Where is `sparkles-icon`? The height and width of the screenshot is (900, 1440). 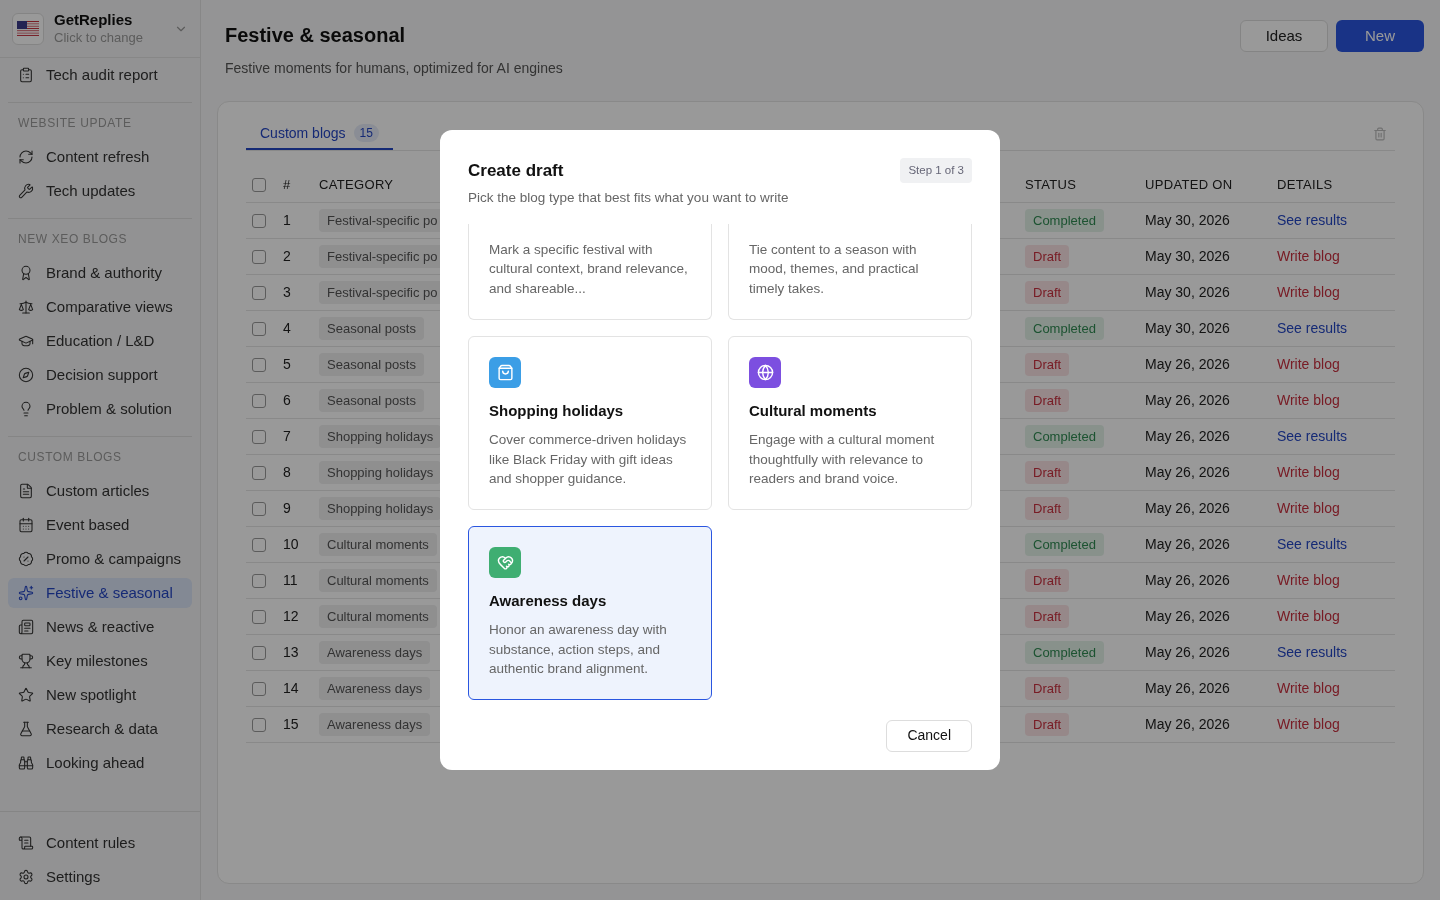
sparkles-icon is located at coordinates (26, 593).